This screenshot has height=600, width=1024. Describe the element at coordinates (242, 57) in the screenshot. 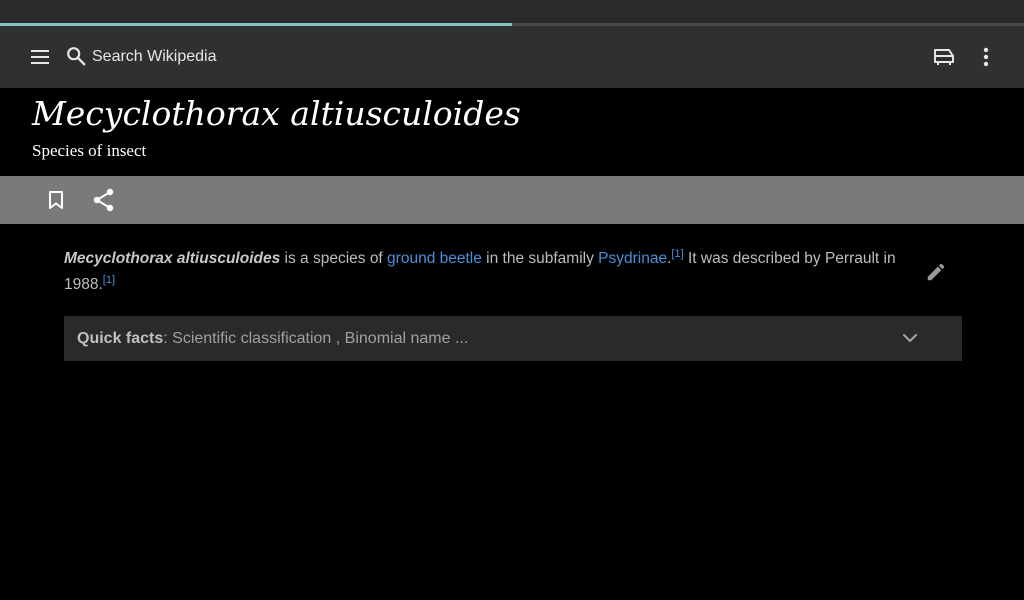

I see `search-input` at that location.